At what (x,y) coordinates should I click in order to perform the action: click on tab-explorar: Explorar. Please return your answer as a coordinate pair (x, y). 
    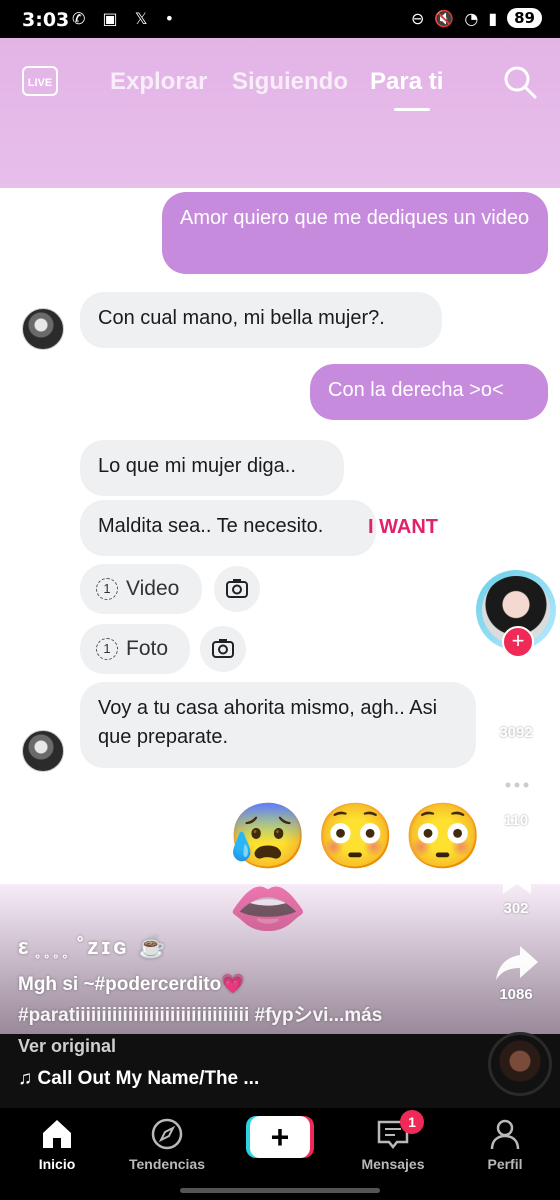
    Looking at the image, I should click on (158, 82).